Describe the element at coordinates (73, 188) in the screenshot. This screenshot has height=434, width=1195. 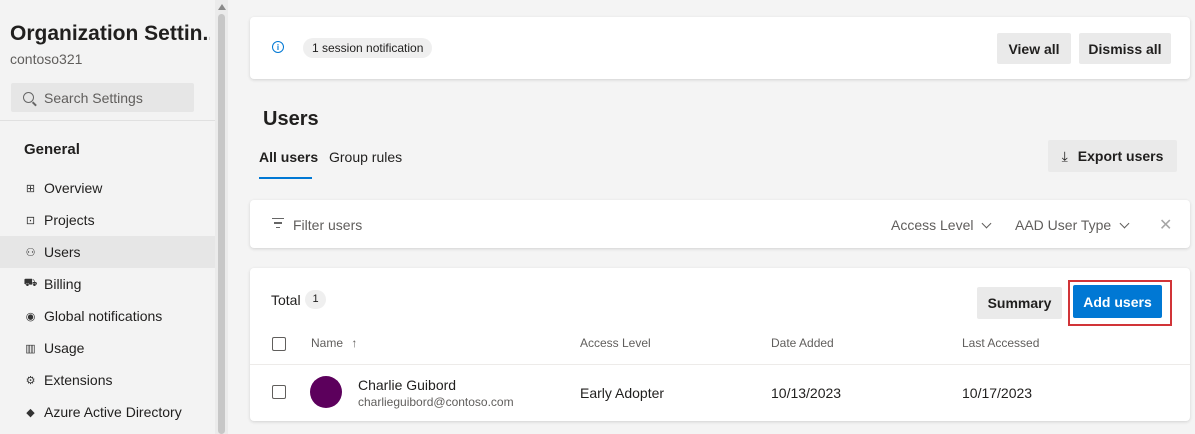
I see `sidebar-item-label: Overview` at that location.